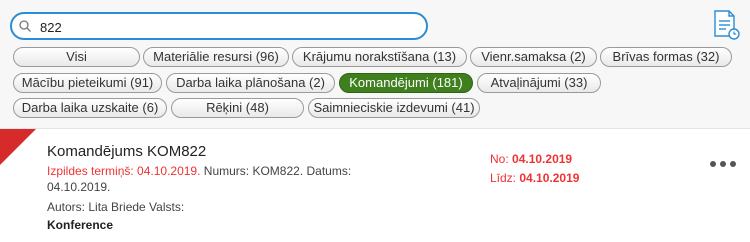  I want to click on date-from-value: 04.10.2019, so click(542, 159).